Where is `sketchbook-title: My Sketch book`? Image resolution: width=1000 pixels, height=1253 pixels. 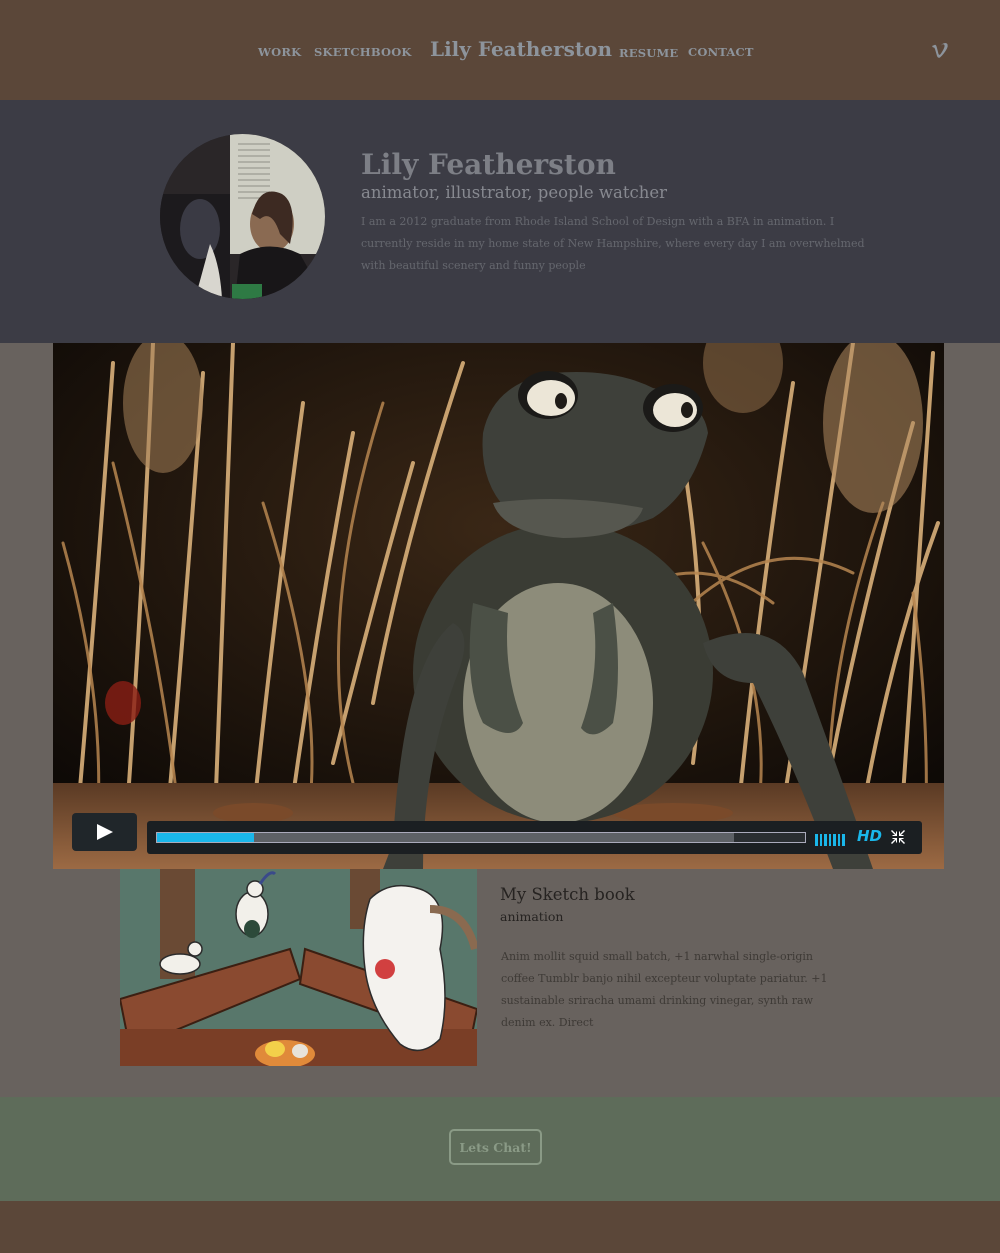
sketchbook-title: My Sketch book is located at coordinates (567, 894).